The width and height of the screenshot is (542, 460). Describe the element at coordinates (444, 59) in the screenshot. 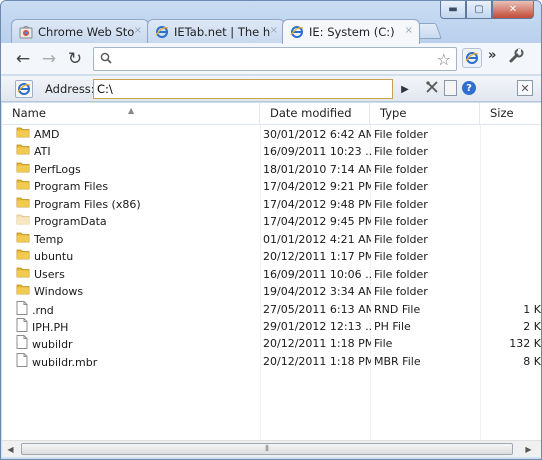

I see `bookmark-star-icon: ☆` at that location.